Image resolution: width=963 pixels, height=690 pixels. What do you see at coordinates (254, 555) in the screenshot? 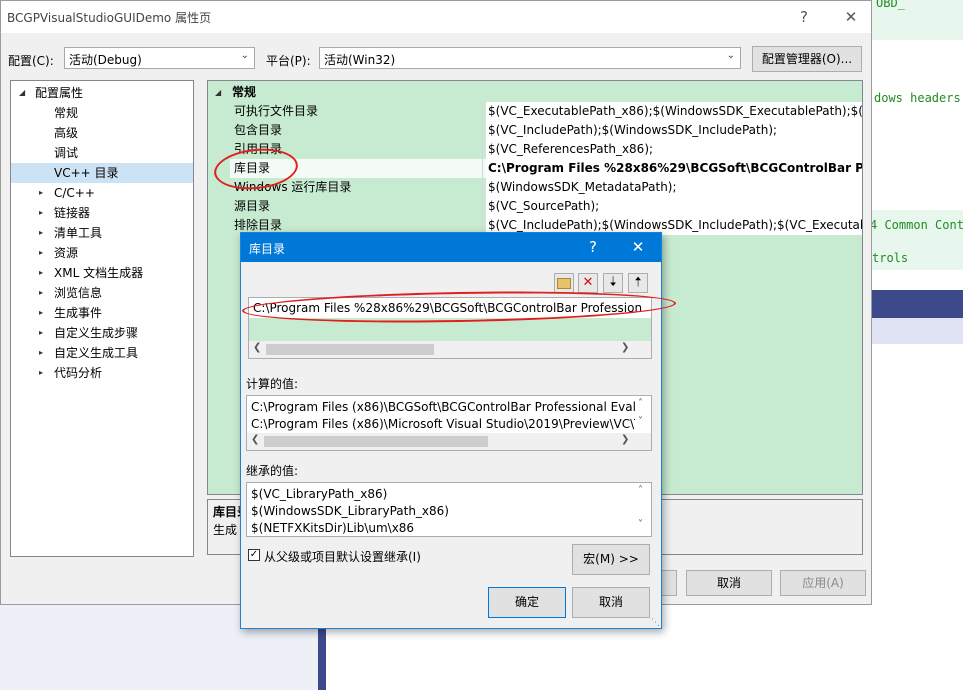
I see `inherit-checkbox: ✓` at bounding box center [254, 555].